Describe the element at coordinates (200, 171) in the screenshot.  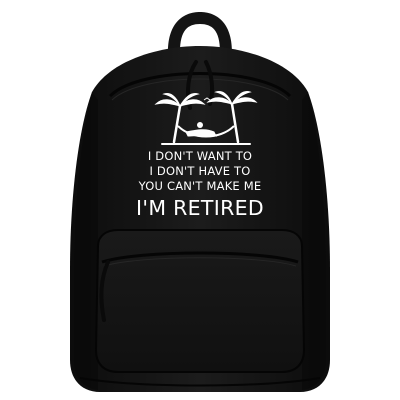
I see `slogan-line-2: I DON'T HAVE TO` at that location.